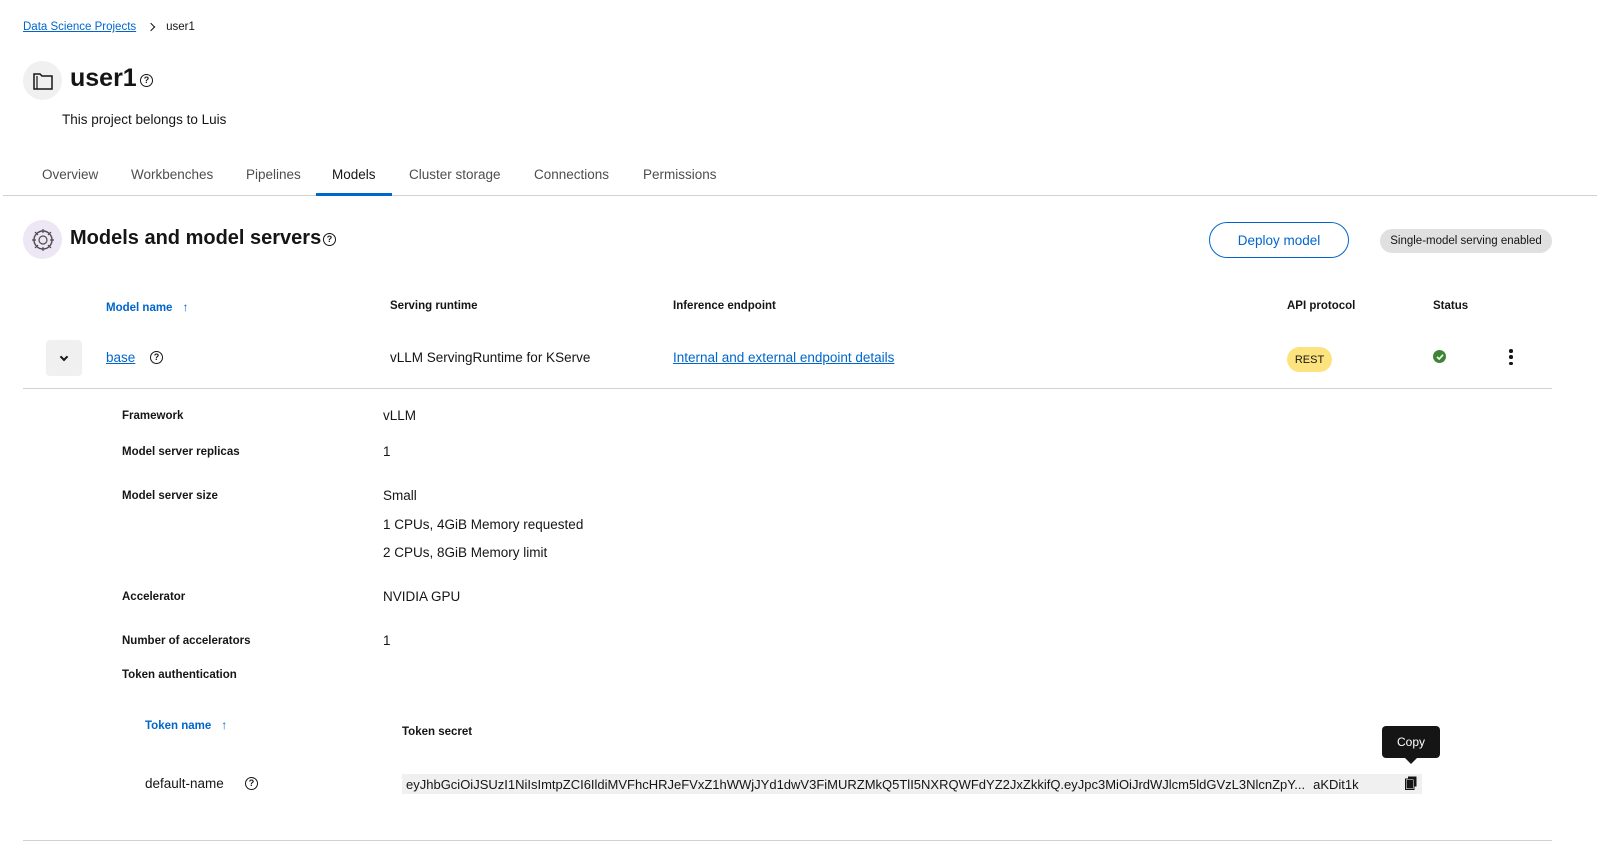 Image resolution: width=1597 pixels, height=859 pixels. I want to click on token-secret-end: aKDit1k, so click(1336, 784).